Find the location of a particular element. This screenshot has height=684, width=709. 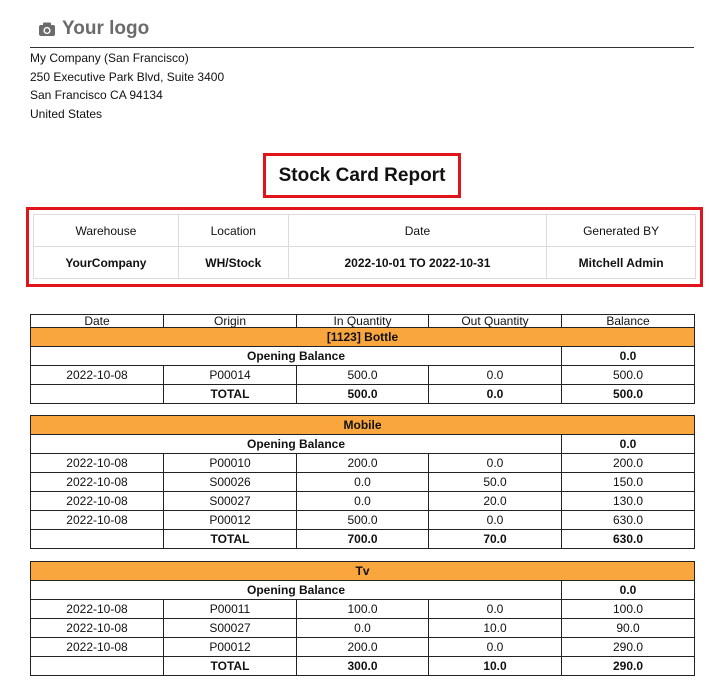

total-balance: 630.0 is located at coordinates (628, 539).